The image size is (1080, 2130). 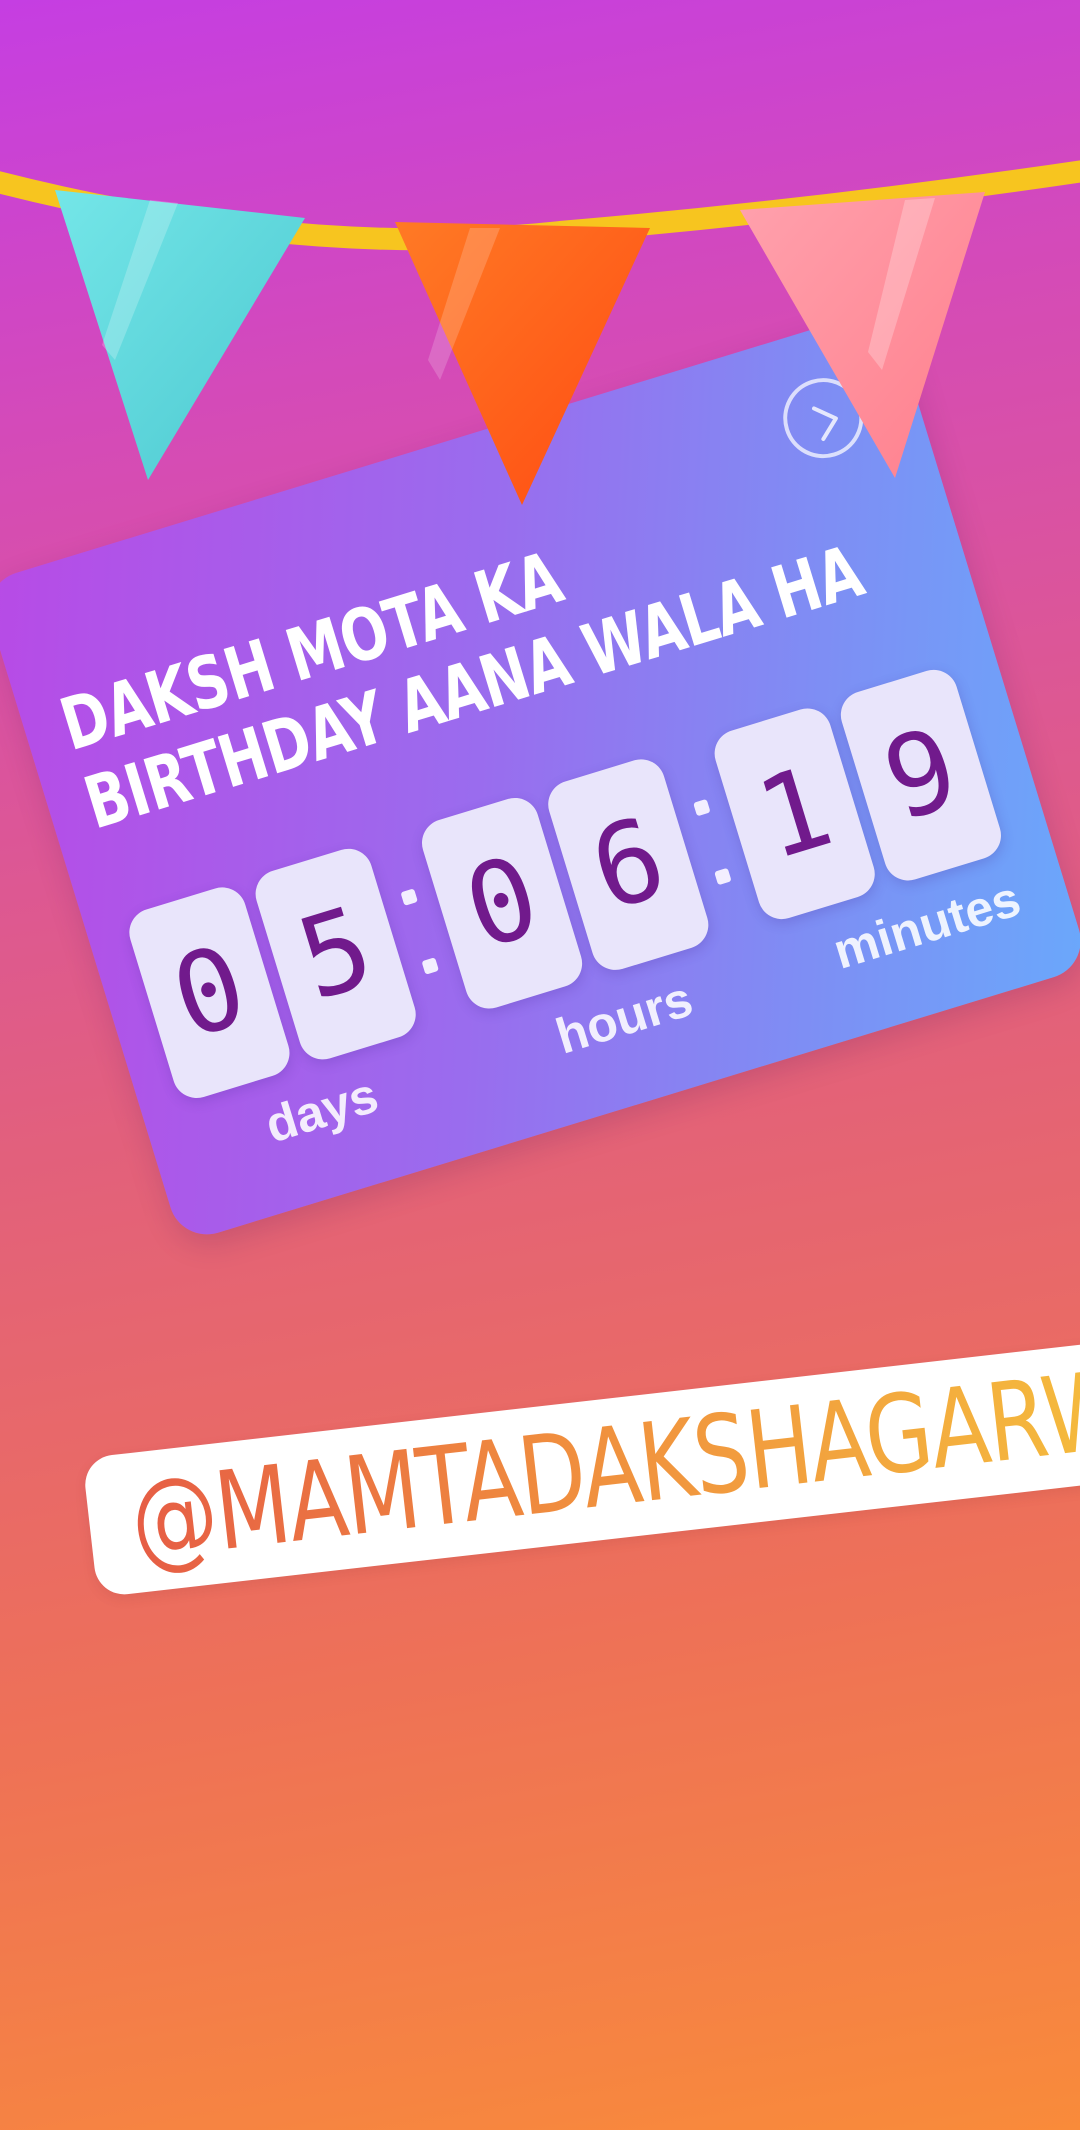 I want to click on countdown-open-button, so click(x=823, y=418).